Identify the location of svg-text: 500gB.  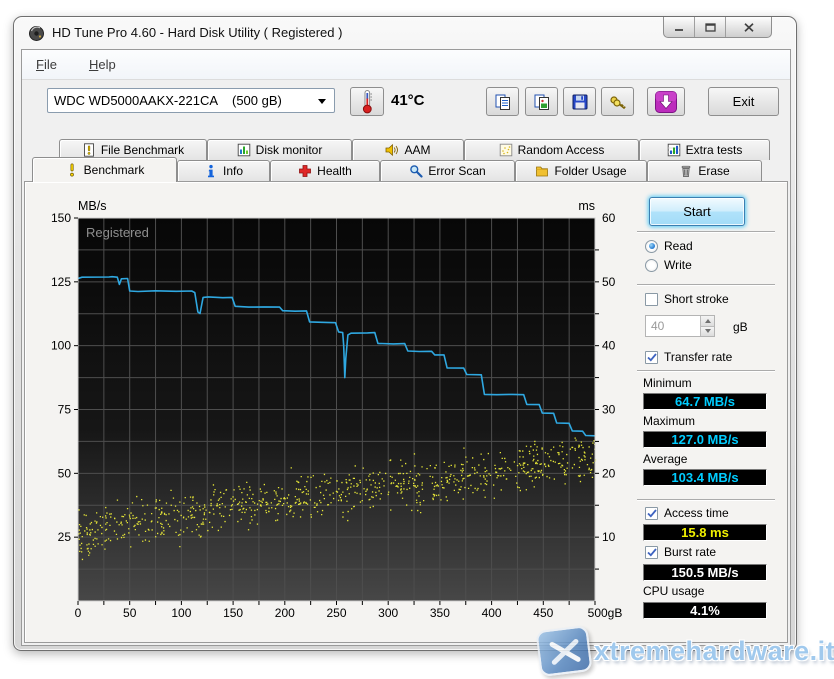
(605, 613).